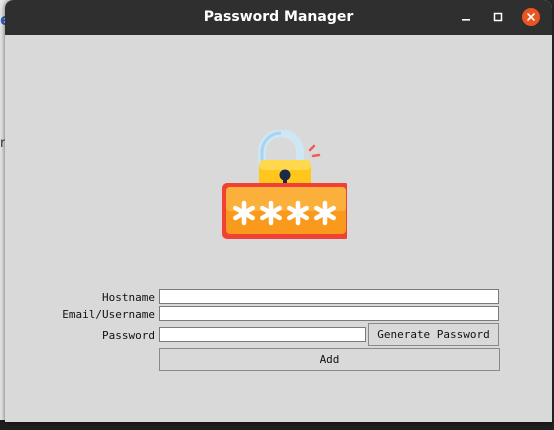 The height and width of the screenshot is (430, 554). I want to click on hostname-label: Hostname, so click(128, 297).